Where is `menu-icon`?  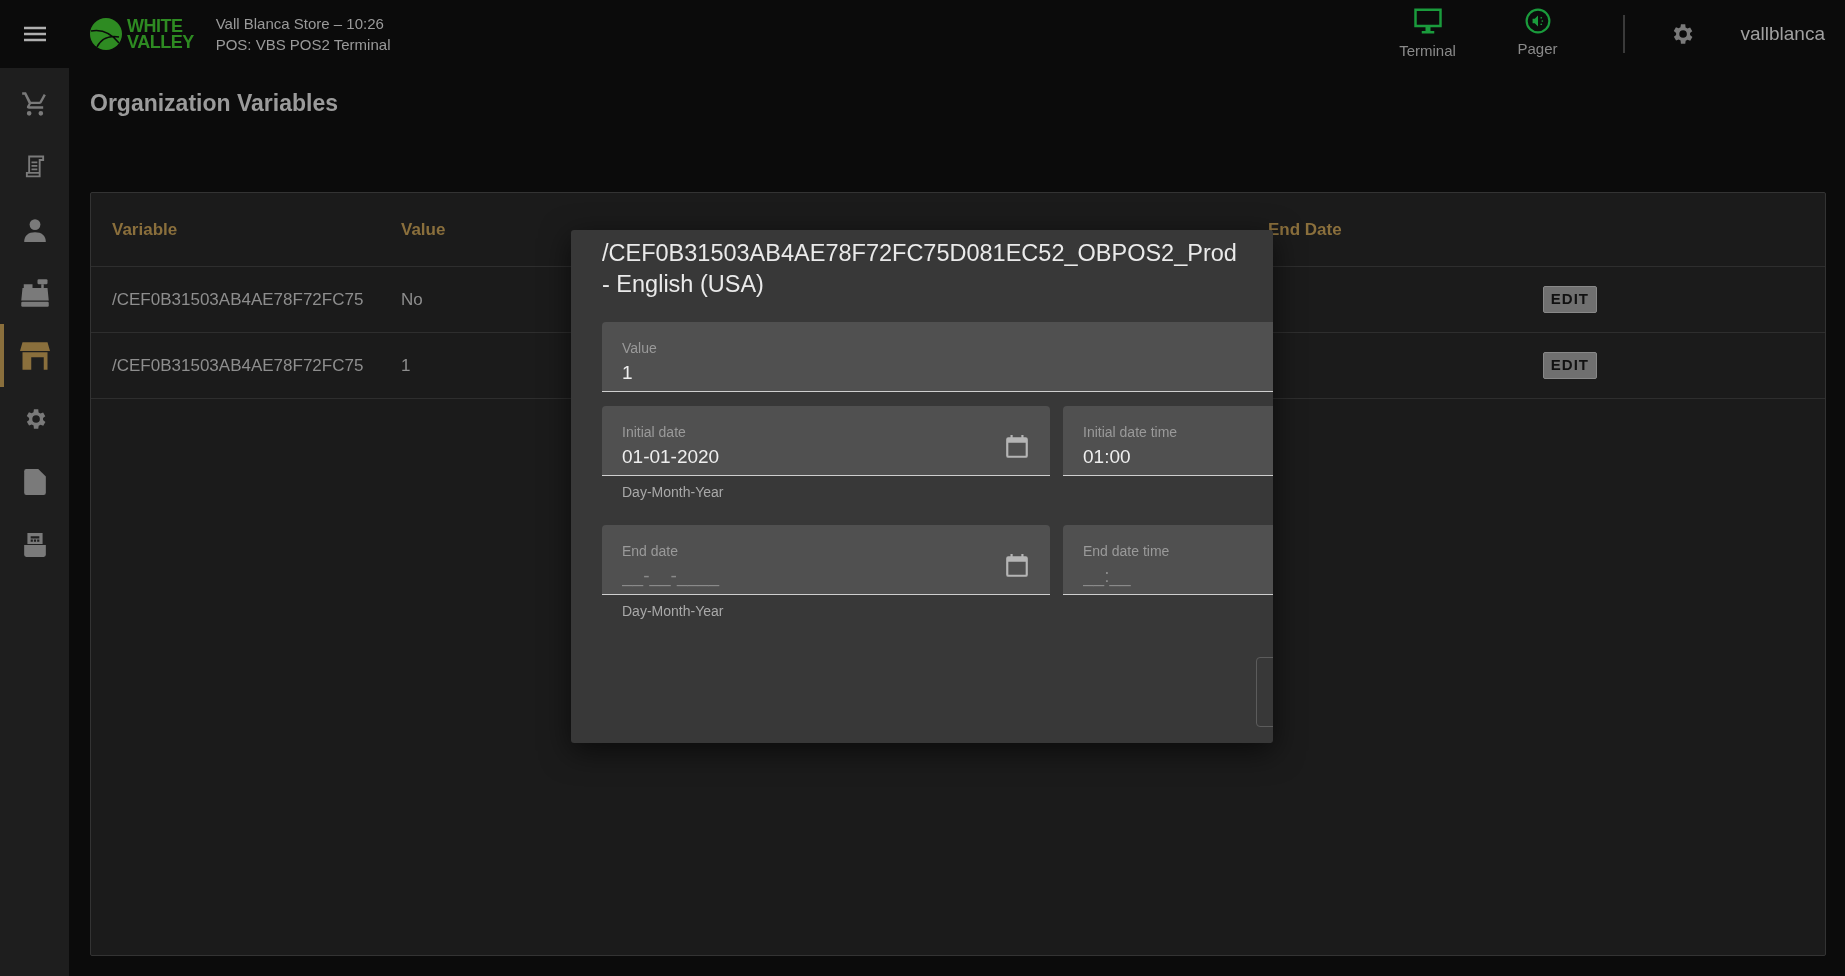 menu-icon is located at coordinates (34, 34).